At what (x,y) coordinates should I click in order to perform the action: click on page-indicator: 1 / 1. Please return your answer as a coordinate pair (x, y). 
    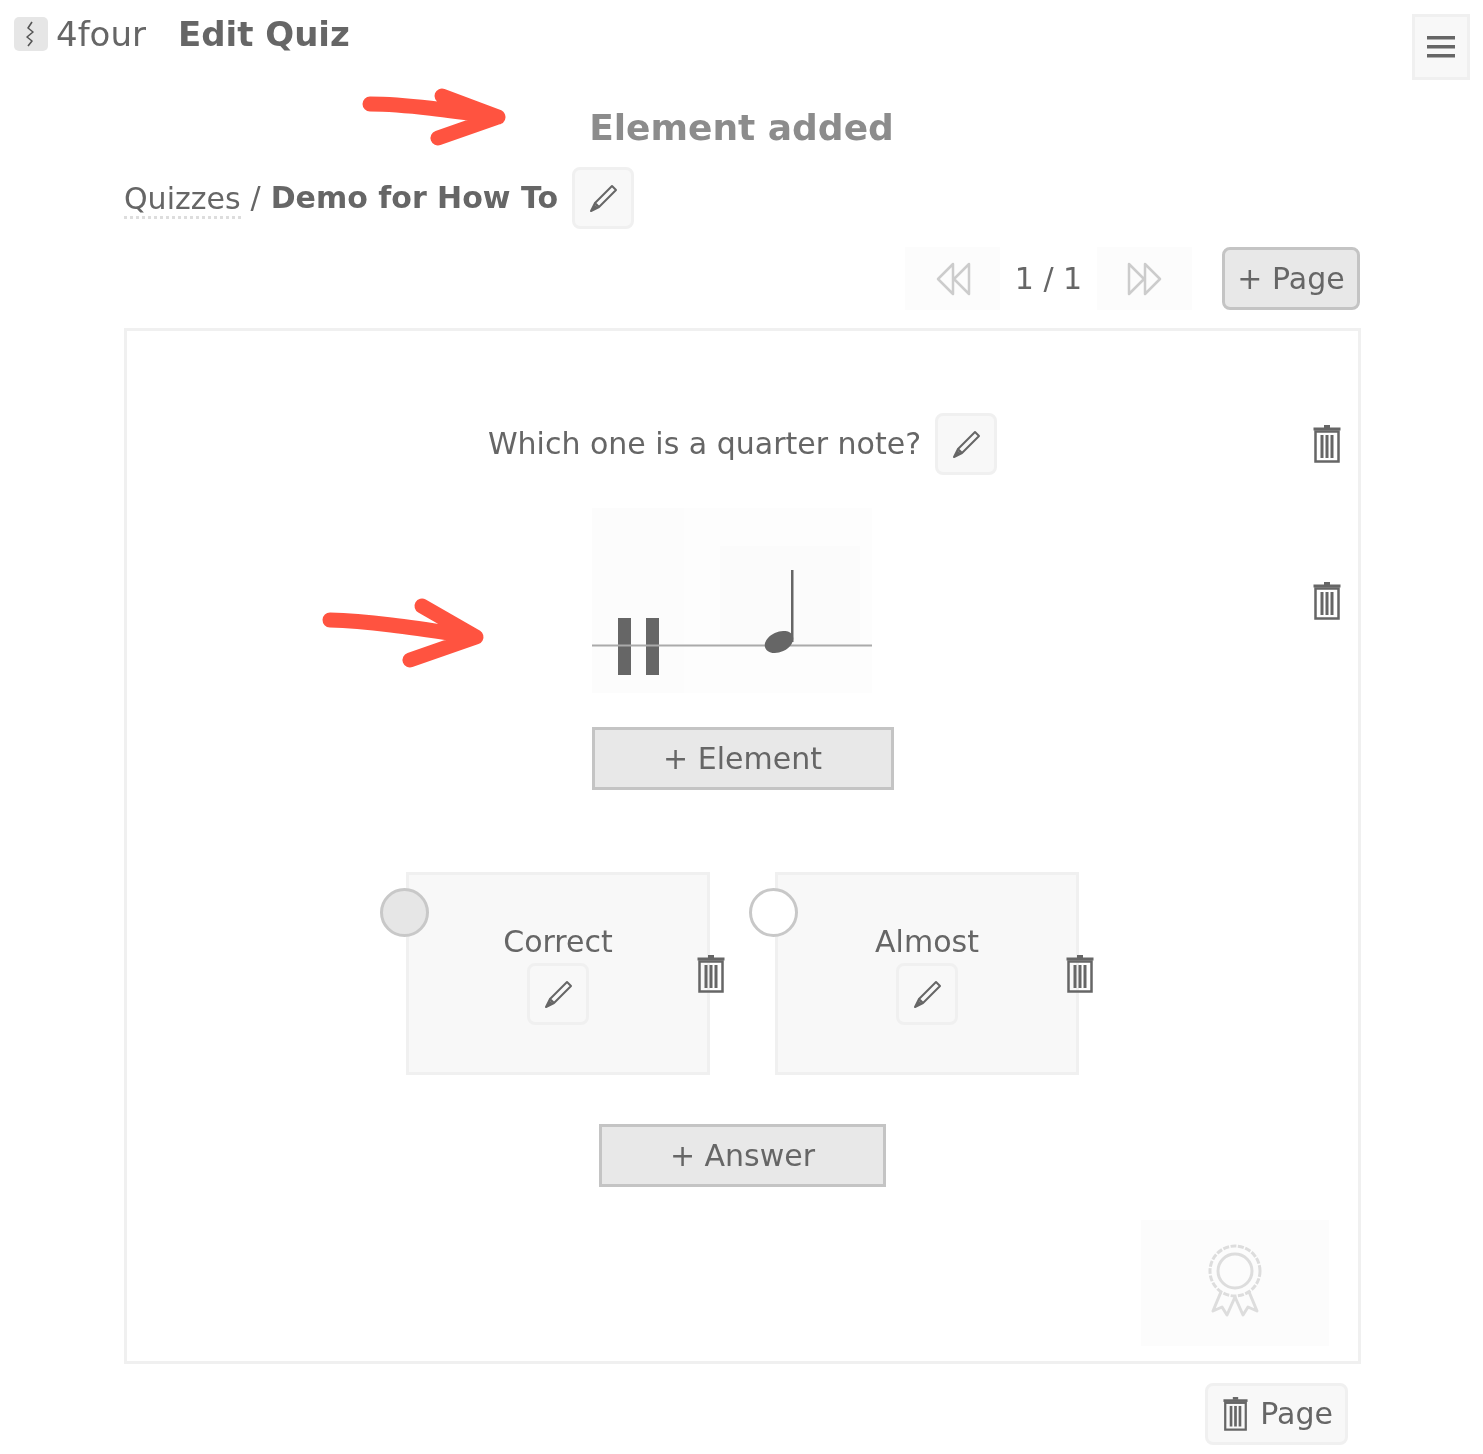
    Looking at the image, I should click on (1048, 278).